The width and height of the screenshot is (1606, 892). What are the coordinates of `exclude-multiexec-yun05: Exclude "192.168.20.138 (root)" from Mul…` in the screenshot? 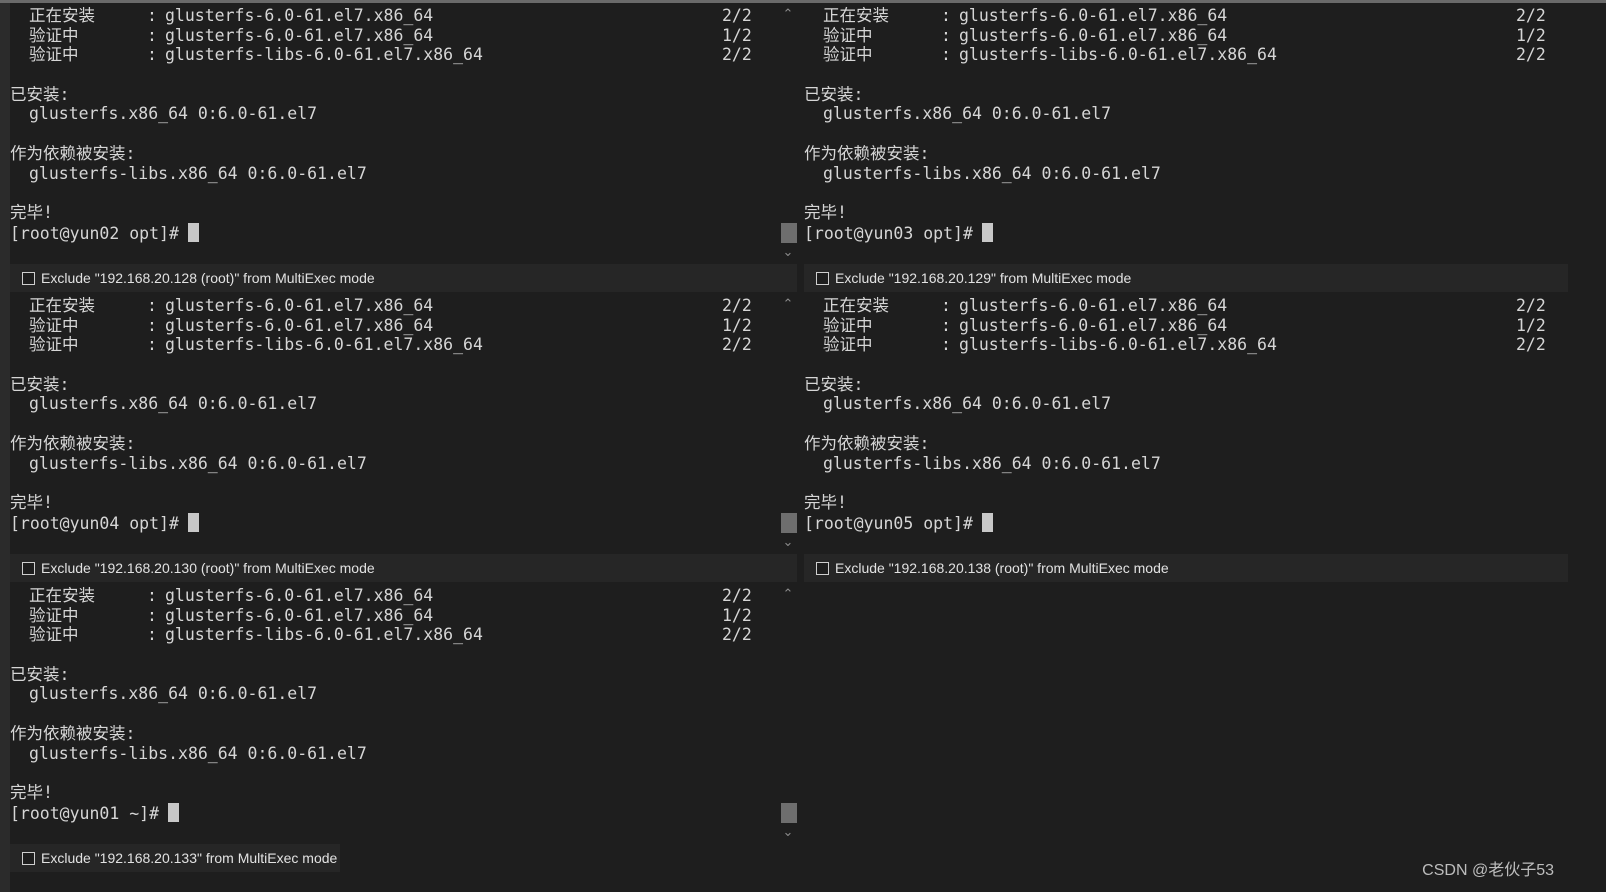 It's located at (1186, 568).